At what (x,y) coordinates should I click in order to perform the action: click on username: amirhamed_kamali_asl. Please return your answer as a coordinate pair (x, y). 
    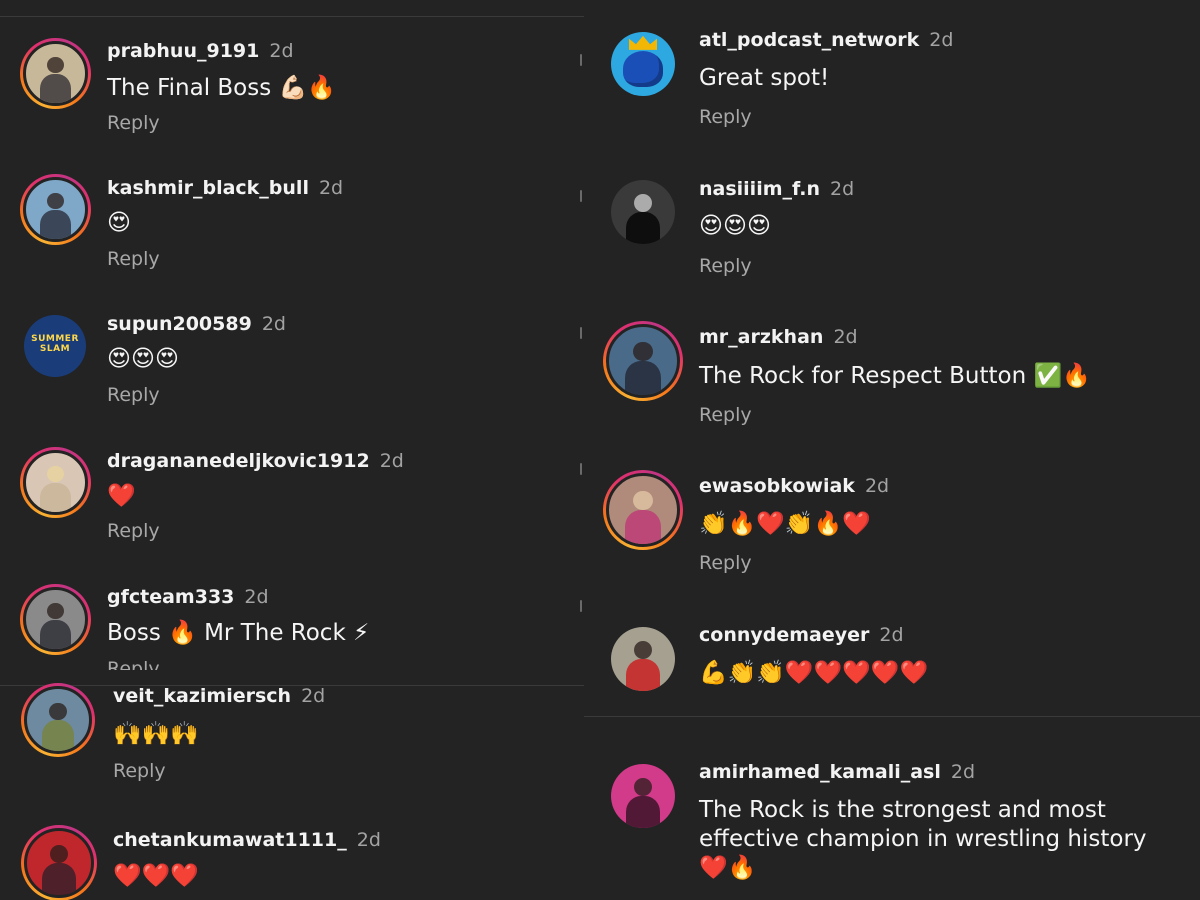
    Looking at the image, I should click on (820, 772).